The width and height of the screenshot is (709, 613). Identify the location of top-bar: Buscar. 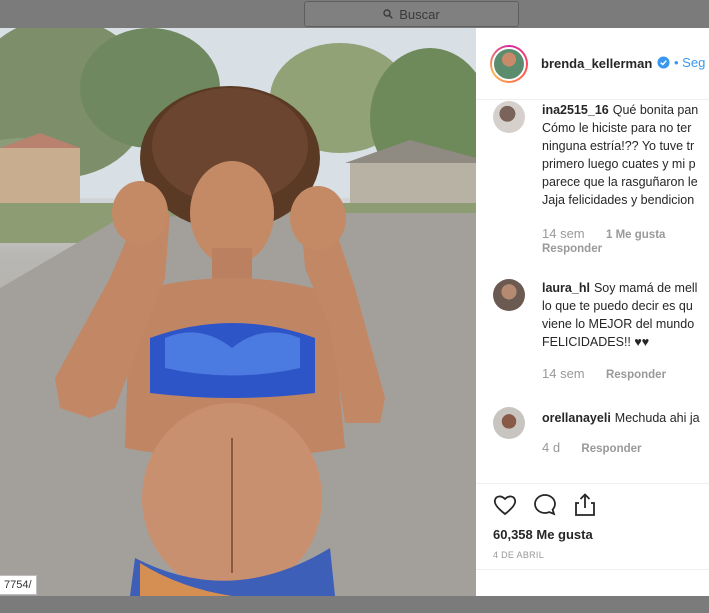
(354, 14).